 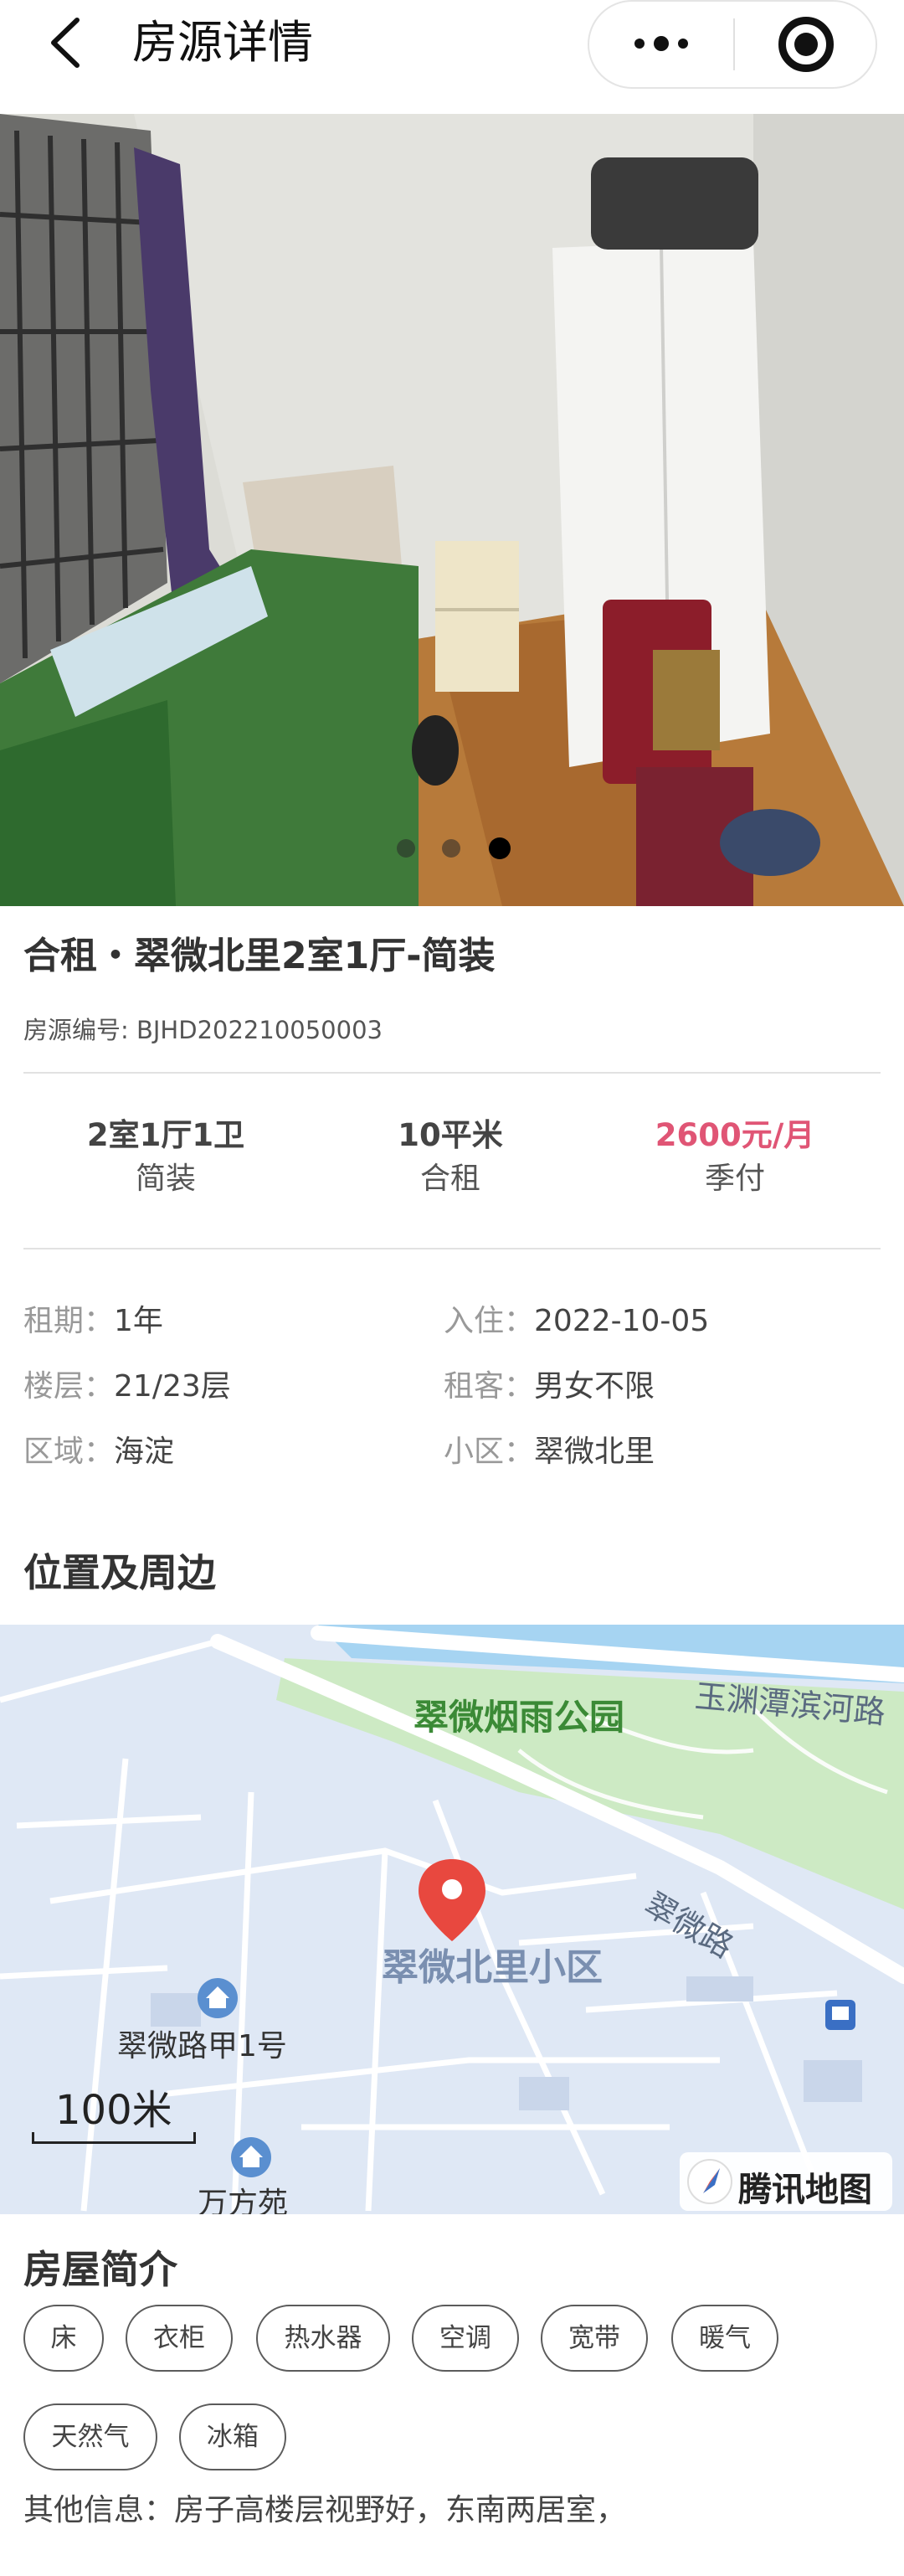 What do you see at coordinates (735, 1135) in the screenshot?
I see `stat-price-value: 2600元/月` at bounding box center [735, 1135].